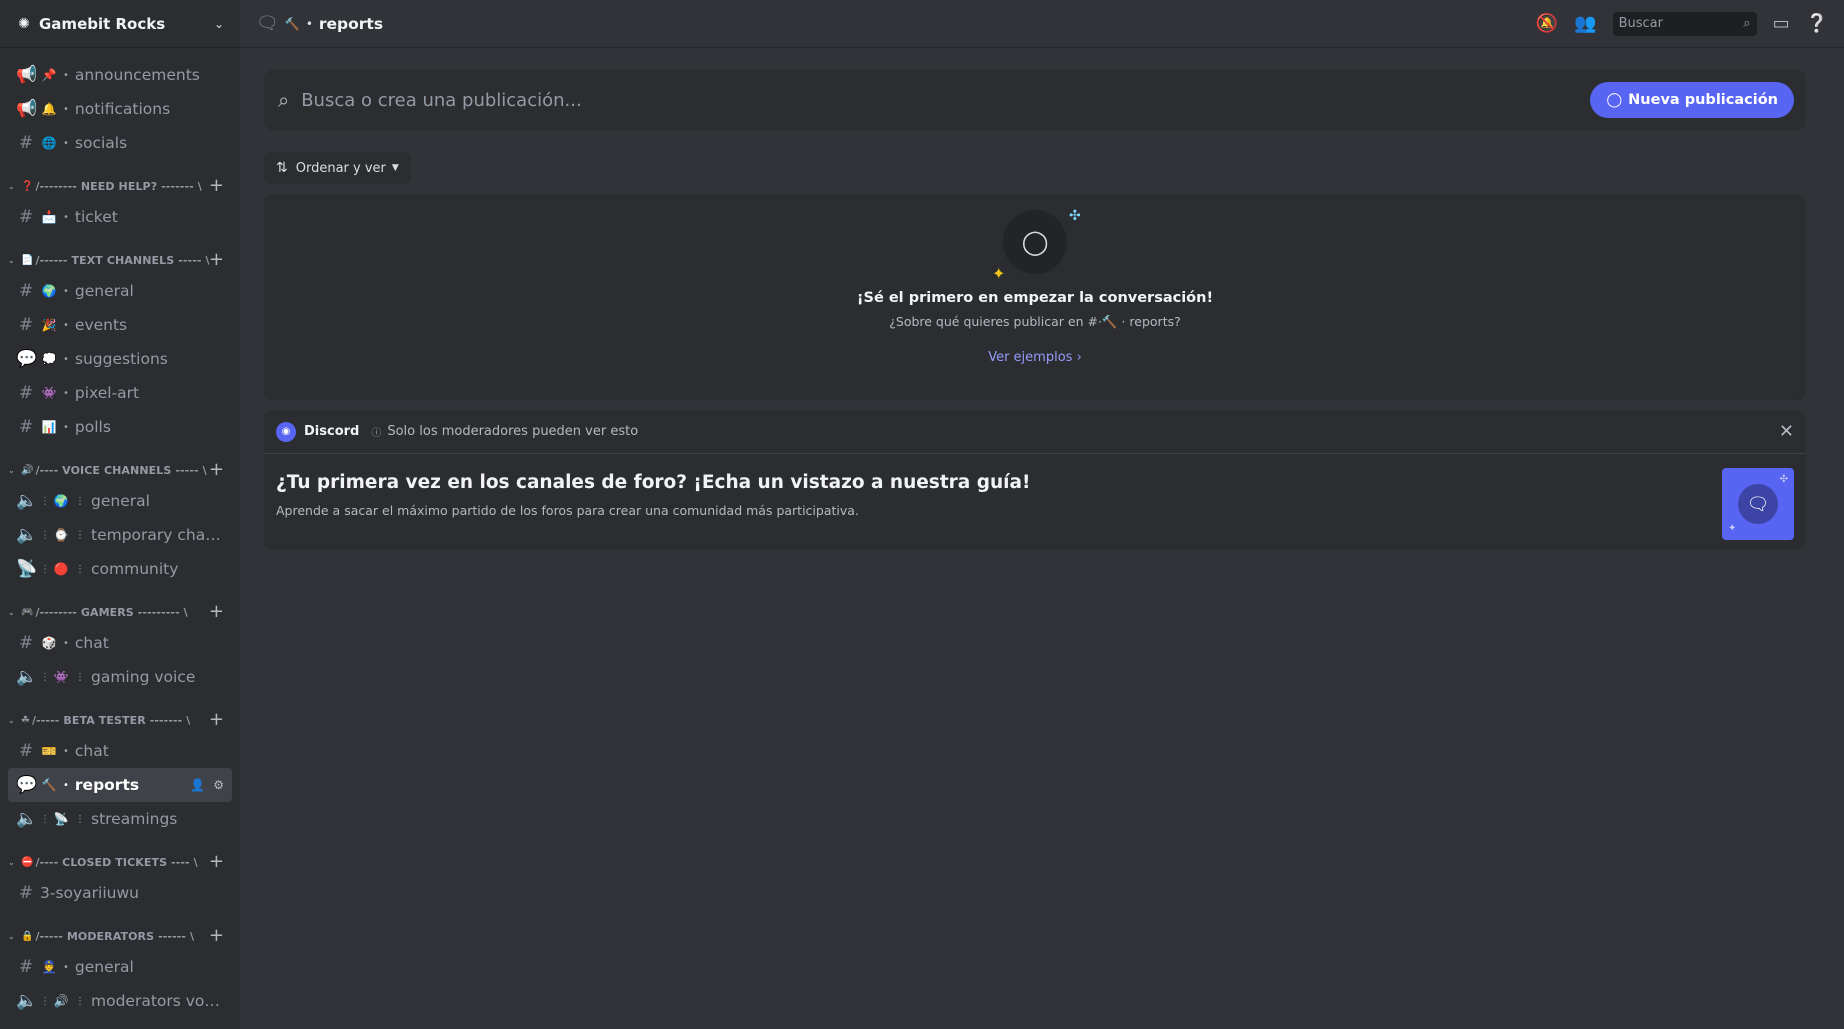 This screenshot has width=1844, height=1029. Describe the element at coordinates (1547, 23) in the screenshot. I see `mute-notifications-icon: 🔕` at that location.